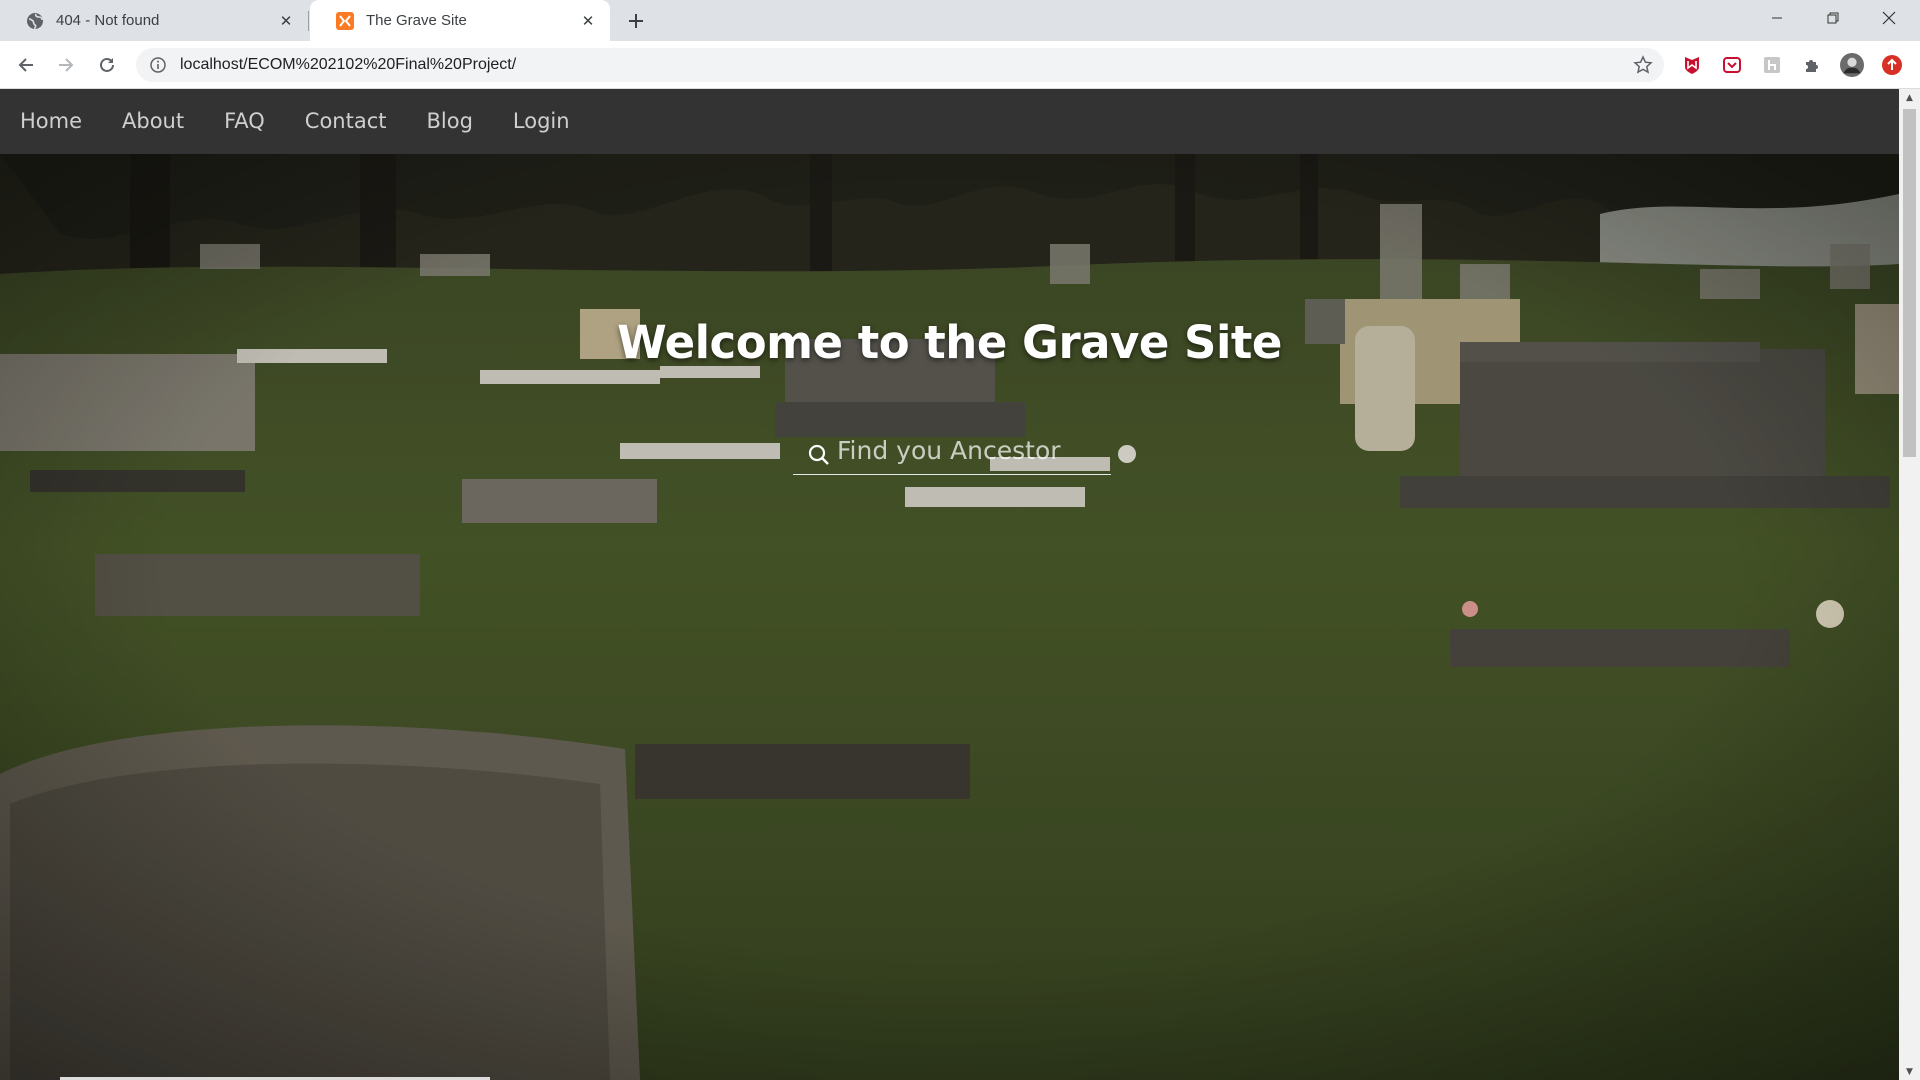 The height and width of the screenshot is (1080, 1920). I want to click on update-icon, so click(1892, 65).